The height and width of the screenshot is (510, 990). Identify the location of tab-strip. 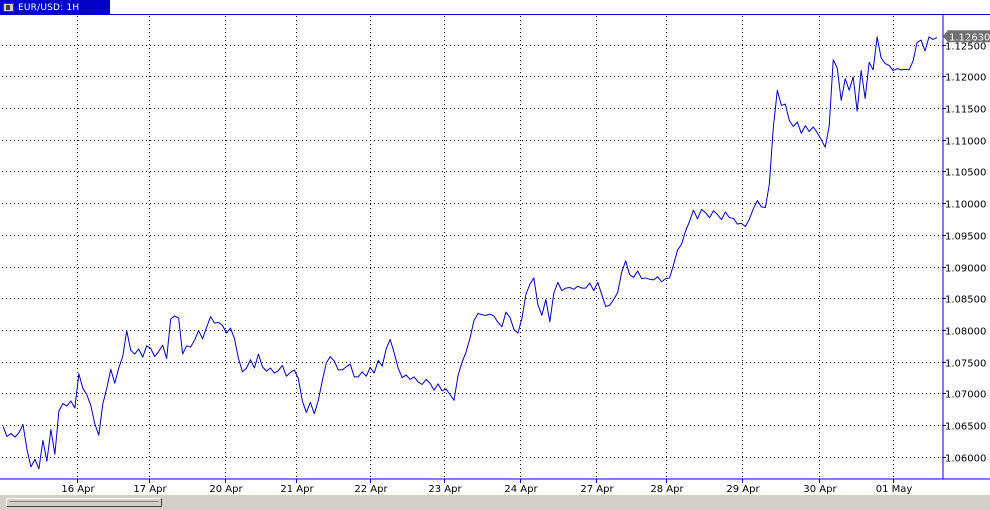
(550, 7).